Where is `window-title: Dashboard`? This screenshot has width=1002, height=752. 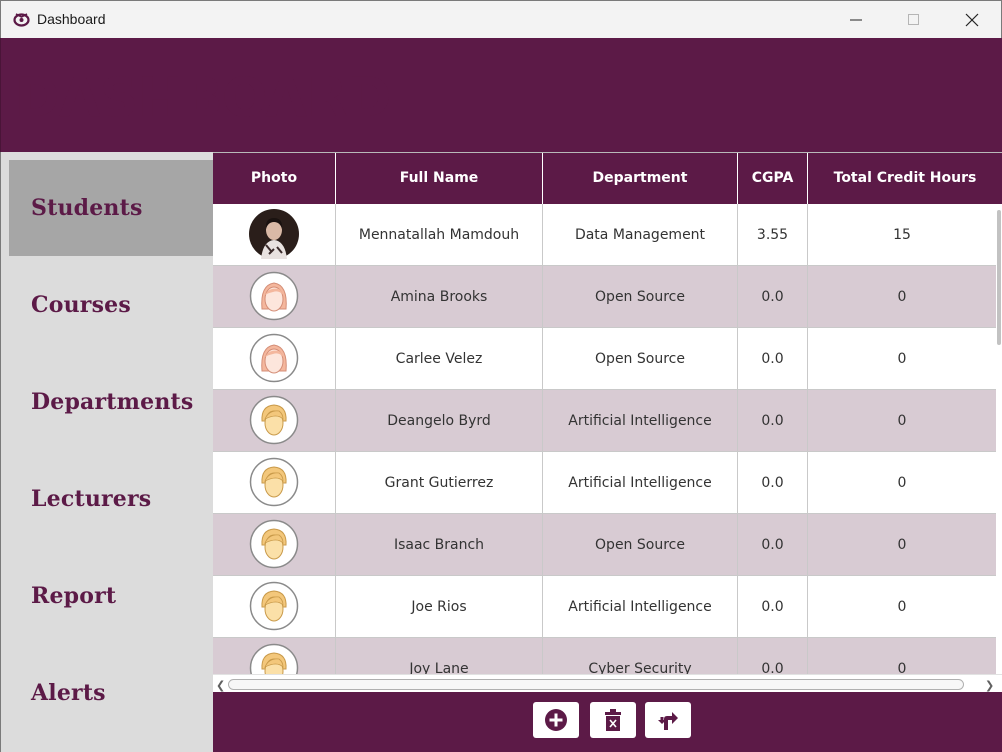 window-title: Dashboard is located at coordinates (71, 19).